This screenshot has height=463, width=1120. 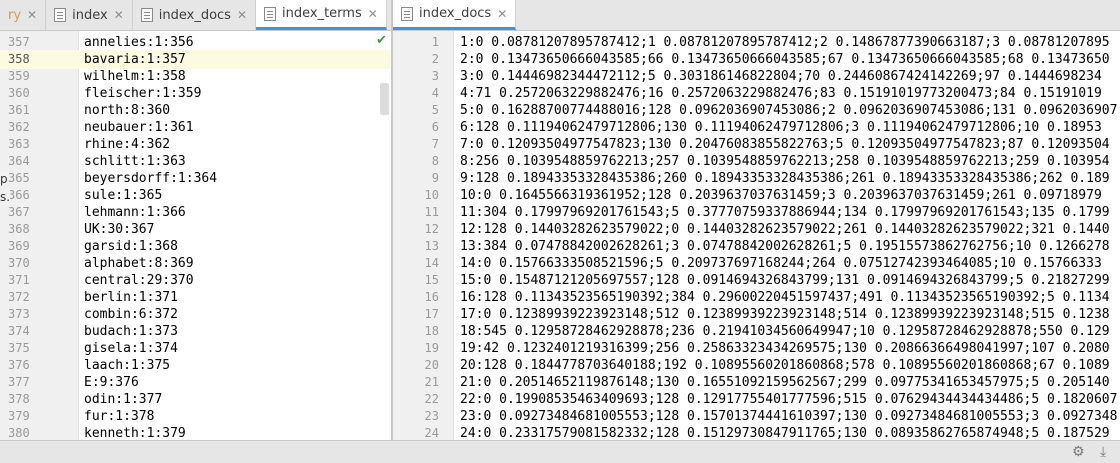 What do you see at coordinates (19, 433) in the screenshot?
I see `line-number: 380` at bounding box center [19, 433].